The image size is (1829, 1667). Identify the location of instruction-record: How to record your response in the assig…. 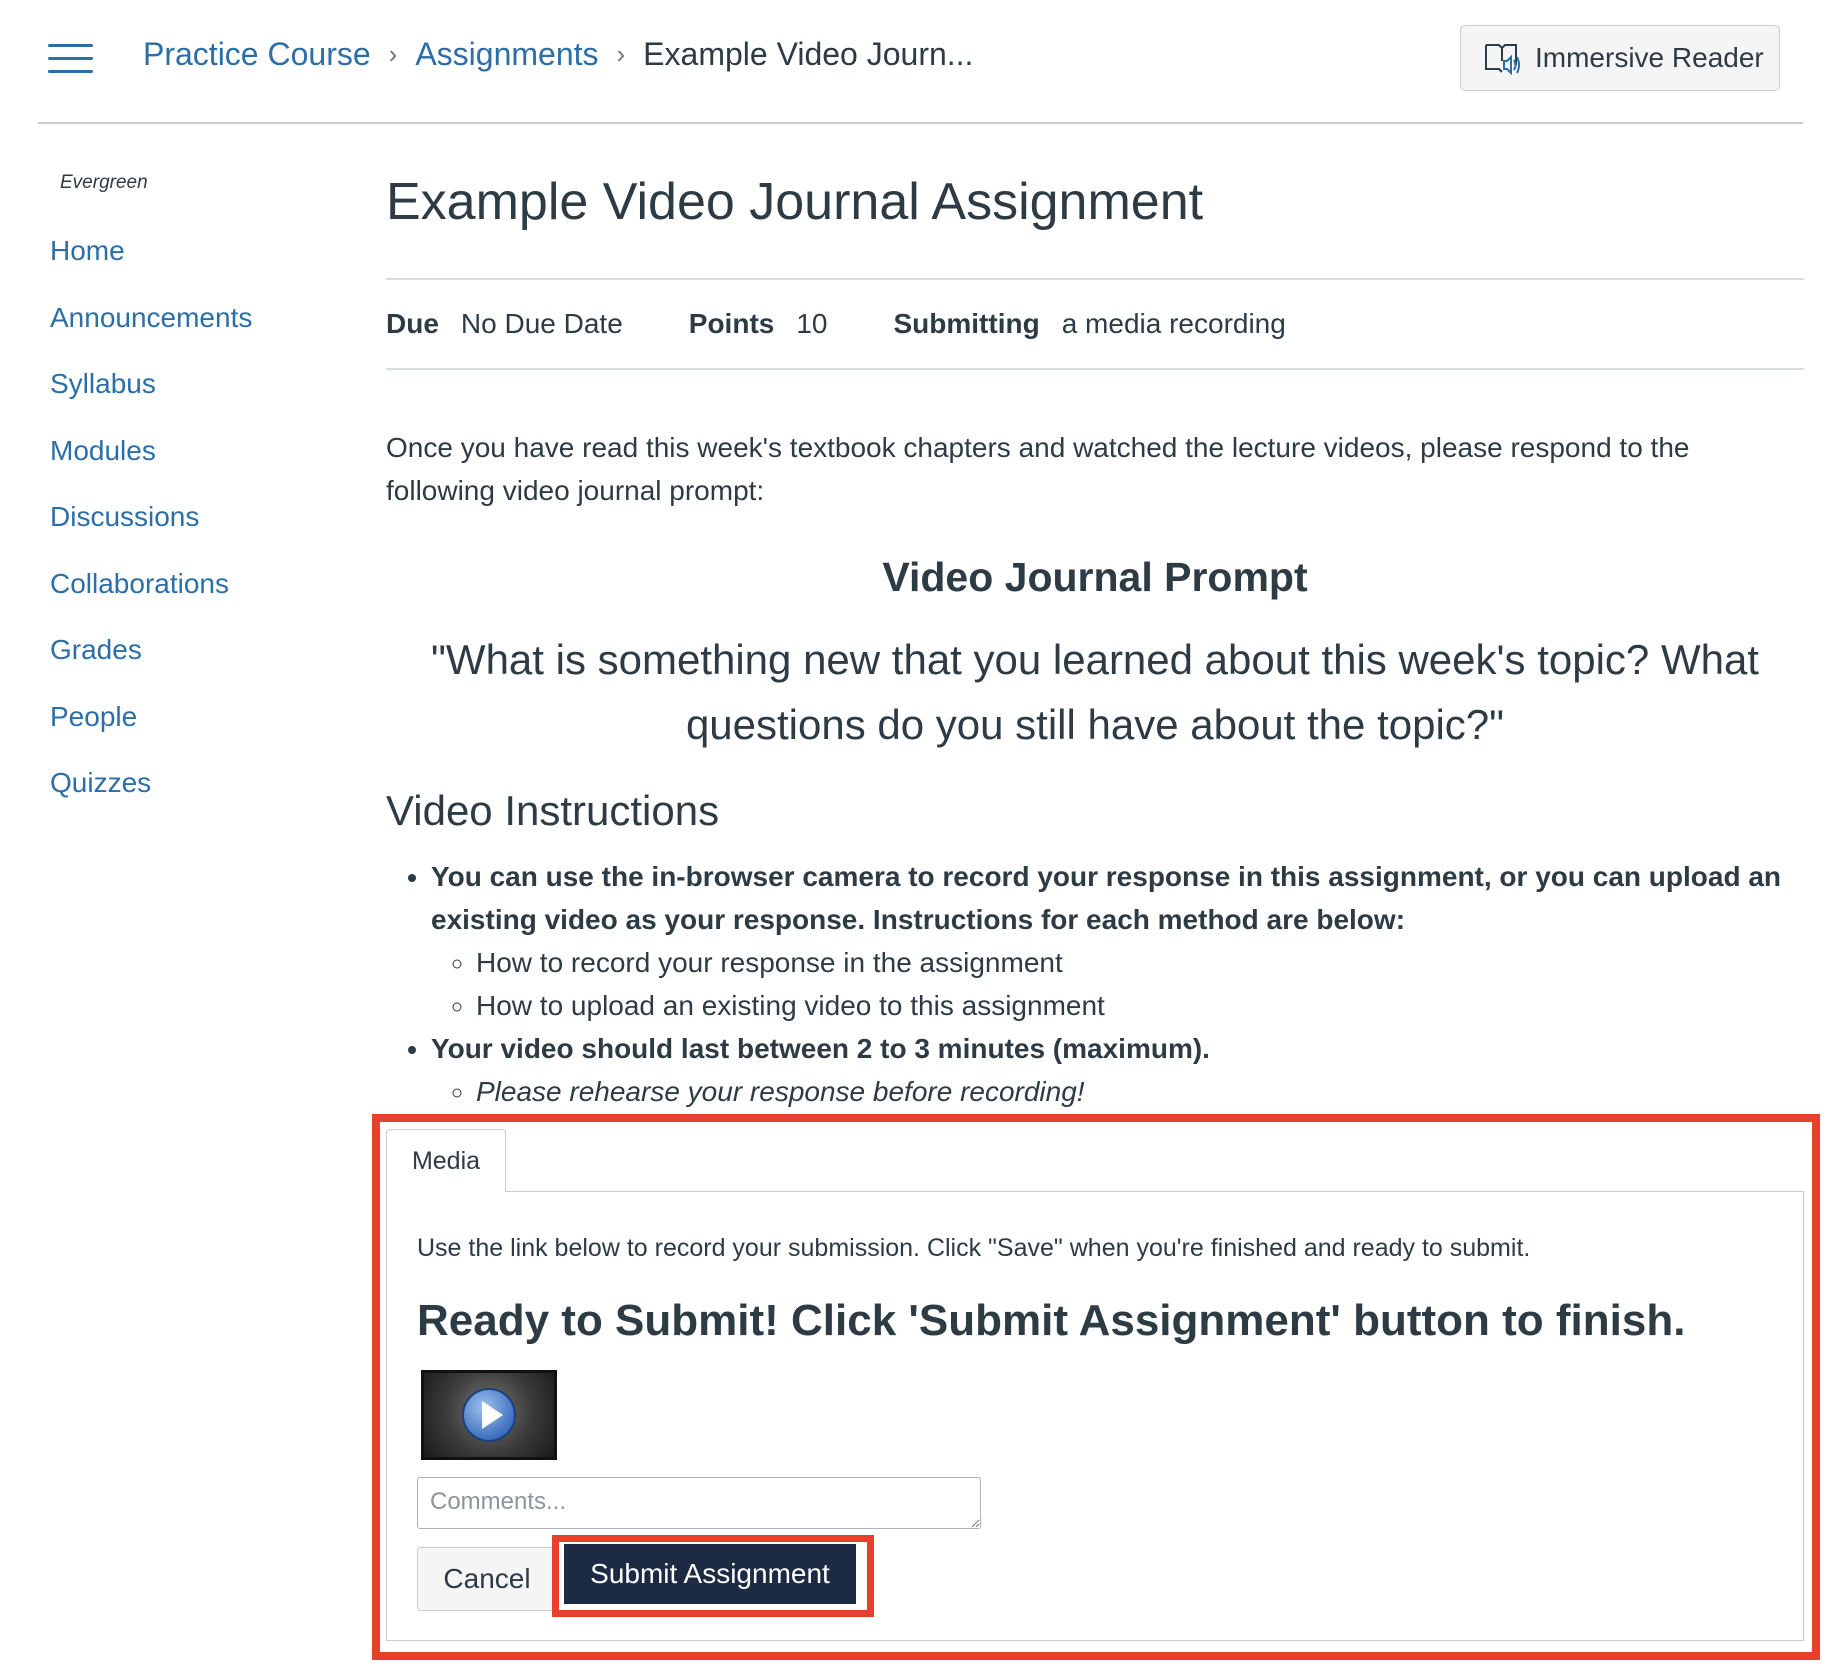
(769, 962).